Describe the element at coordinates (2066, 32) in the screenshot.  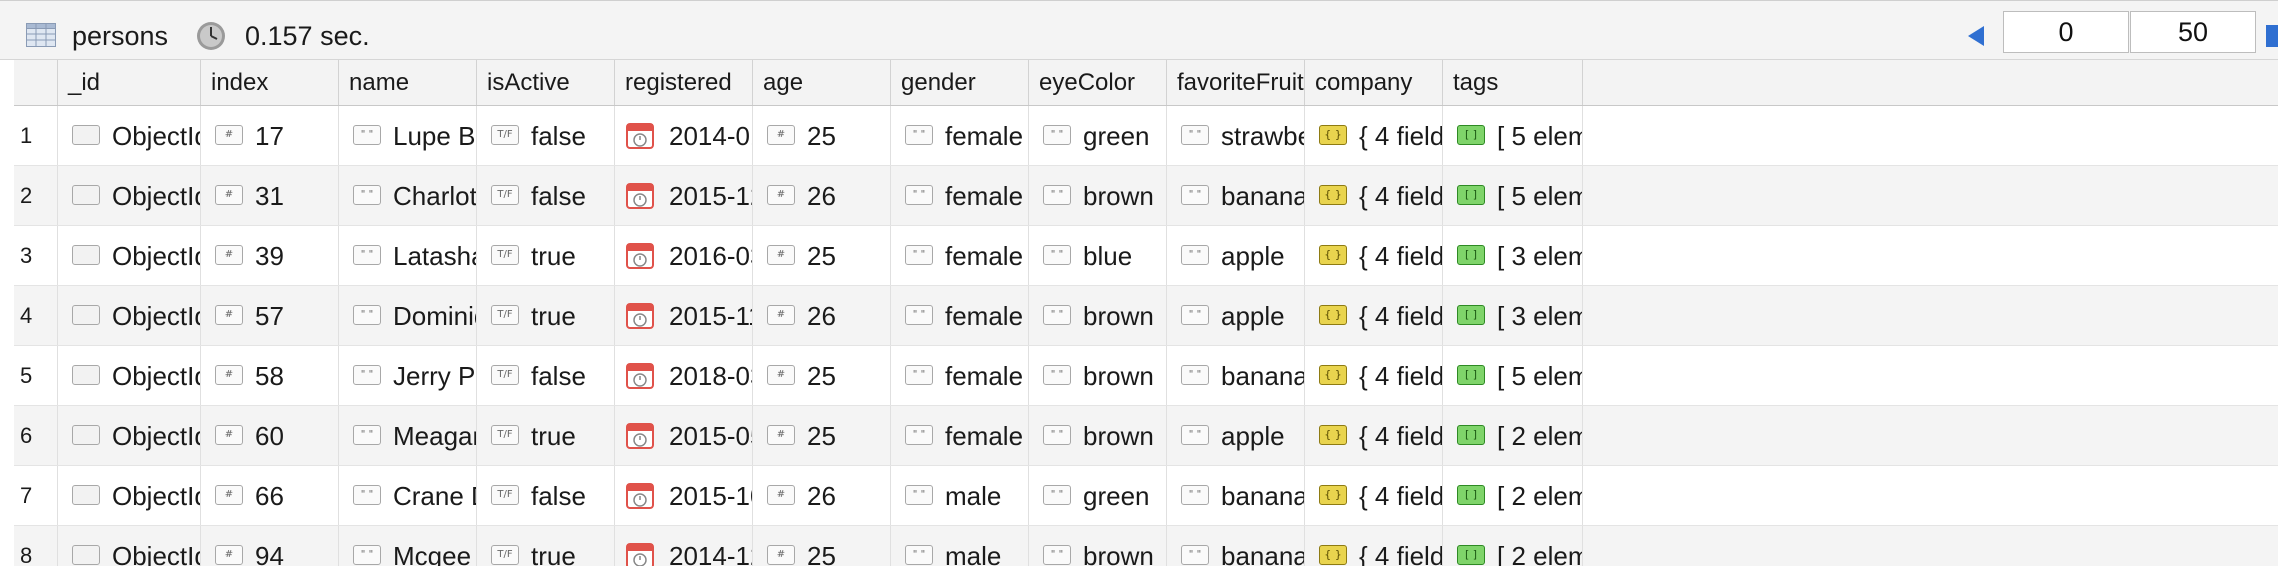
I see `skip-input: 0` at that location.